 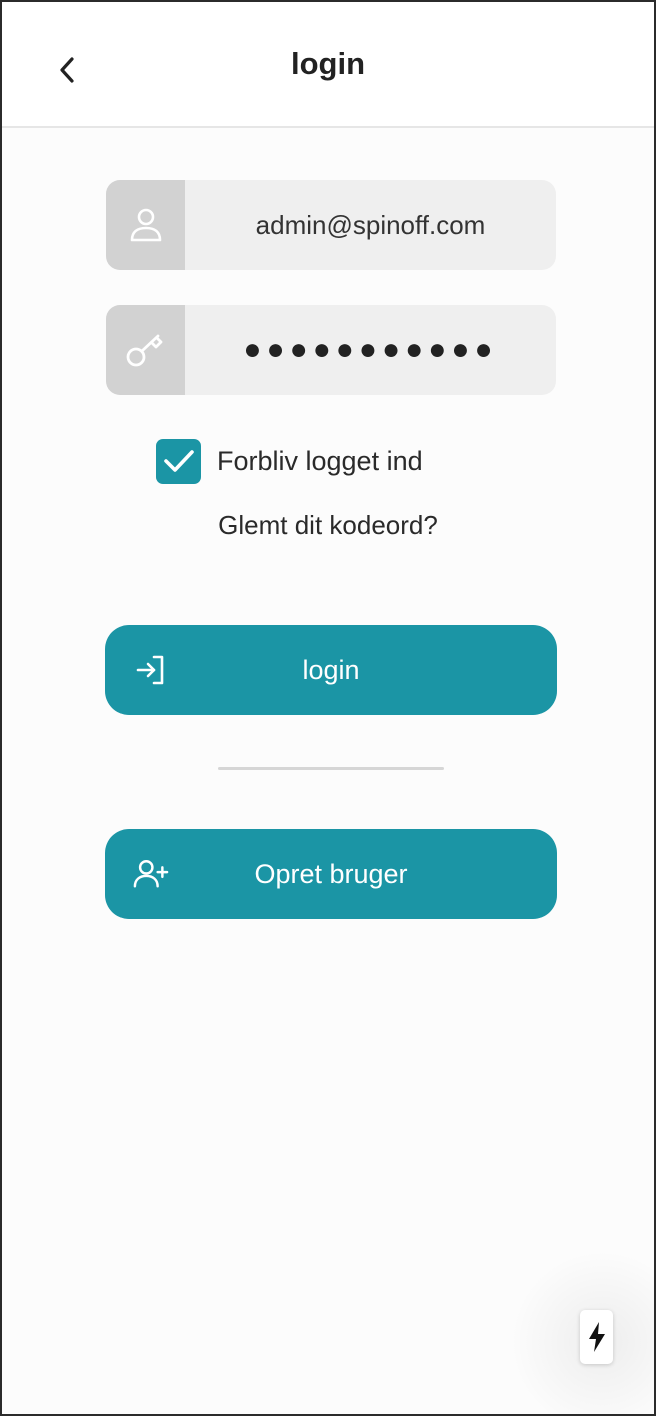 I want to click on password-icon-box, so click(x=145, y=350).